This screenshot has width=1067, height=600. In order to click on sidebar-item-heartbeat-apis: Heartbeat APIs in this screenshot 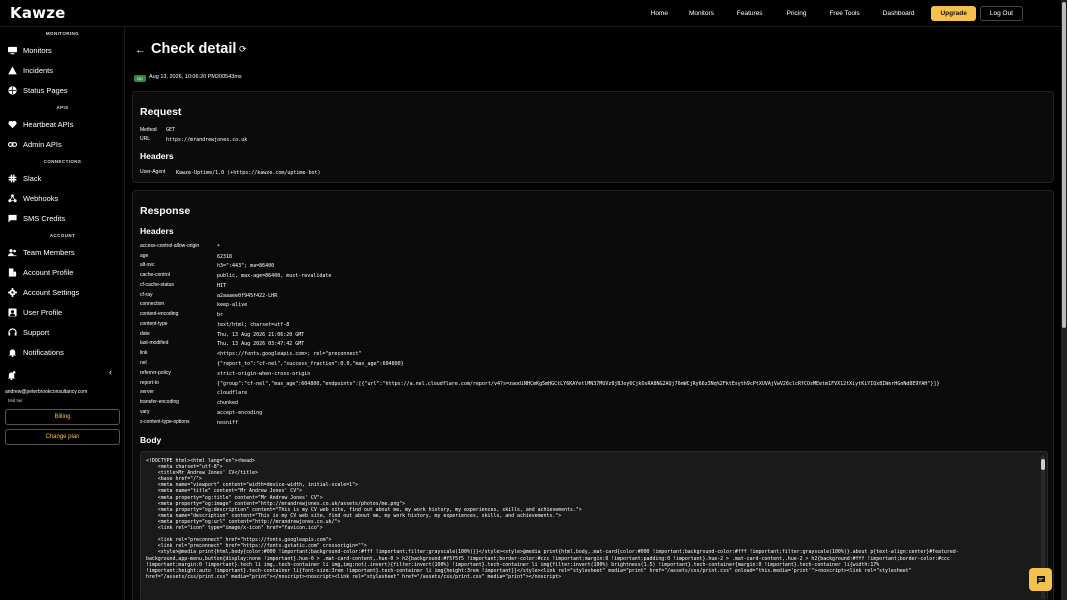, I will do `click(40, 124)`.